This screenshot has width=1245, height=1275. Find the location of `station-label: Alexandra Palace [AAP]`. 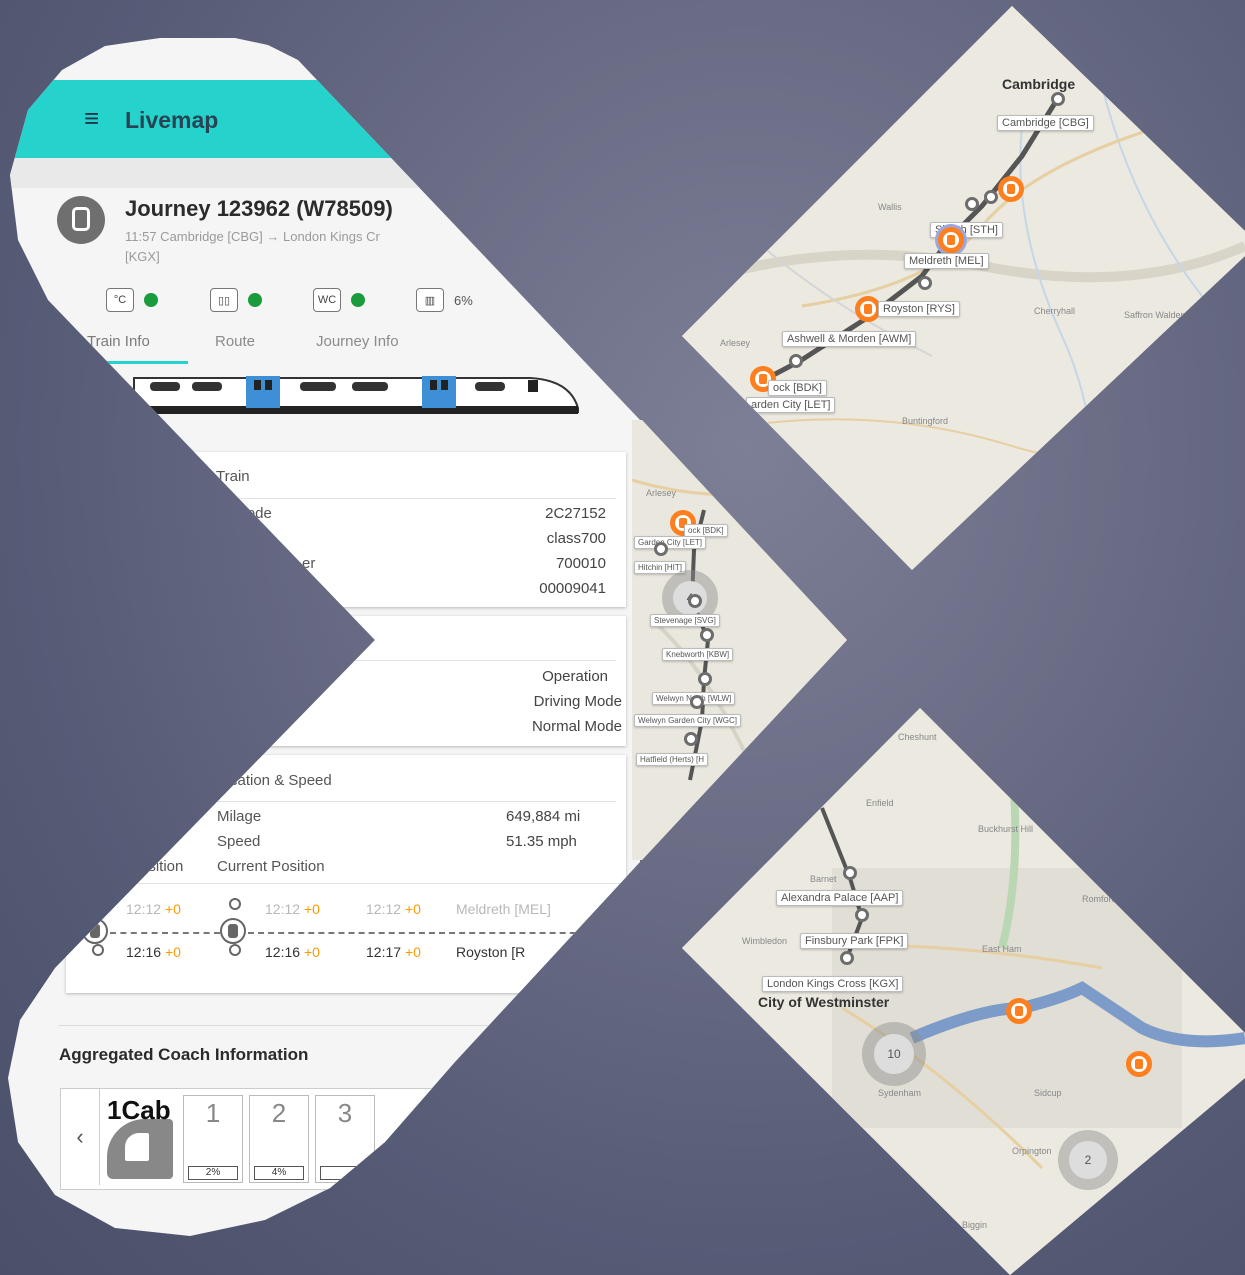

station-label: Alexandra Palace [AAP] is located at coordinates (840, 898).